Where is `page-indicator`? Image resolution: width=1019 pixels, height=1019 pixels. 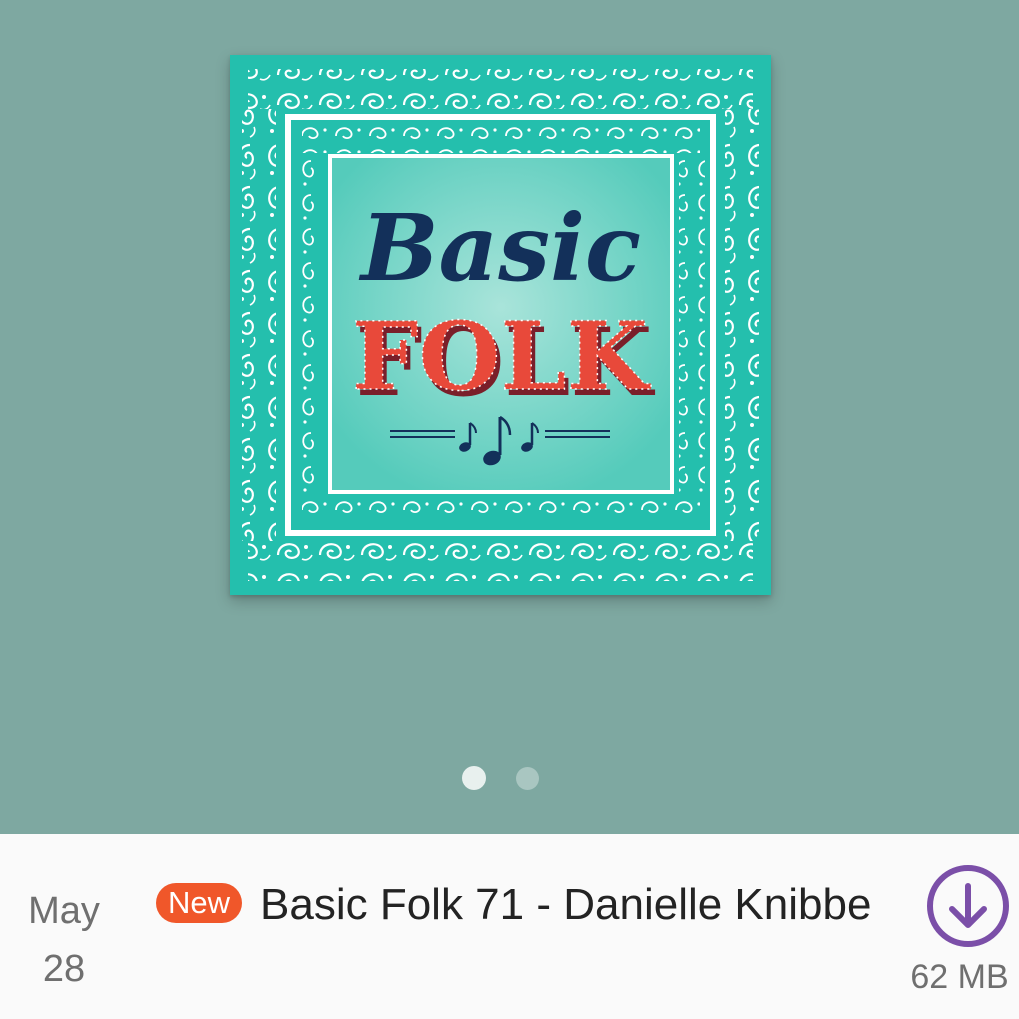
page-indicator is located at coordinates (509, 778).